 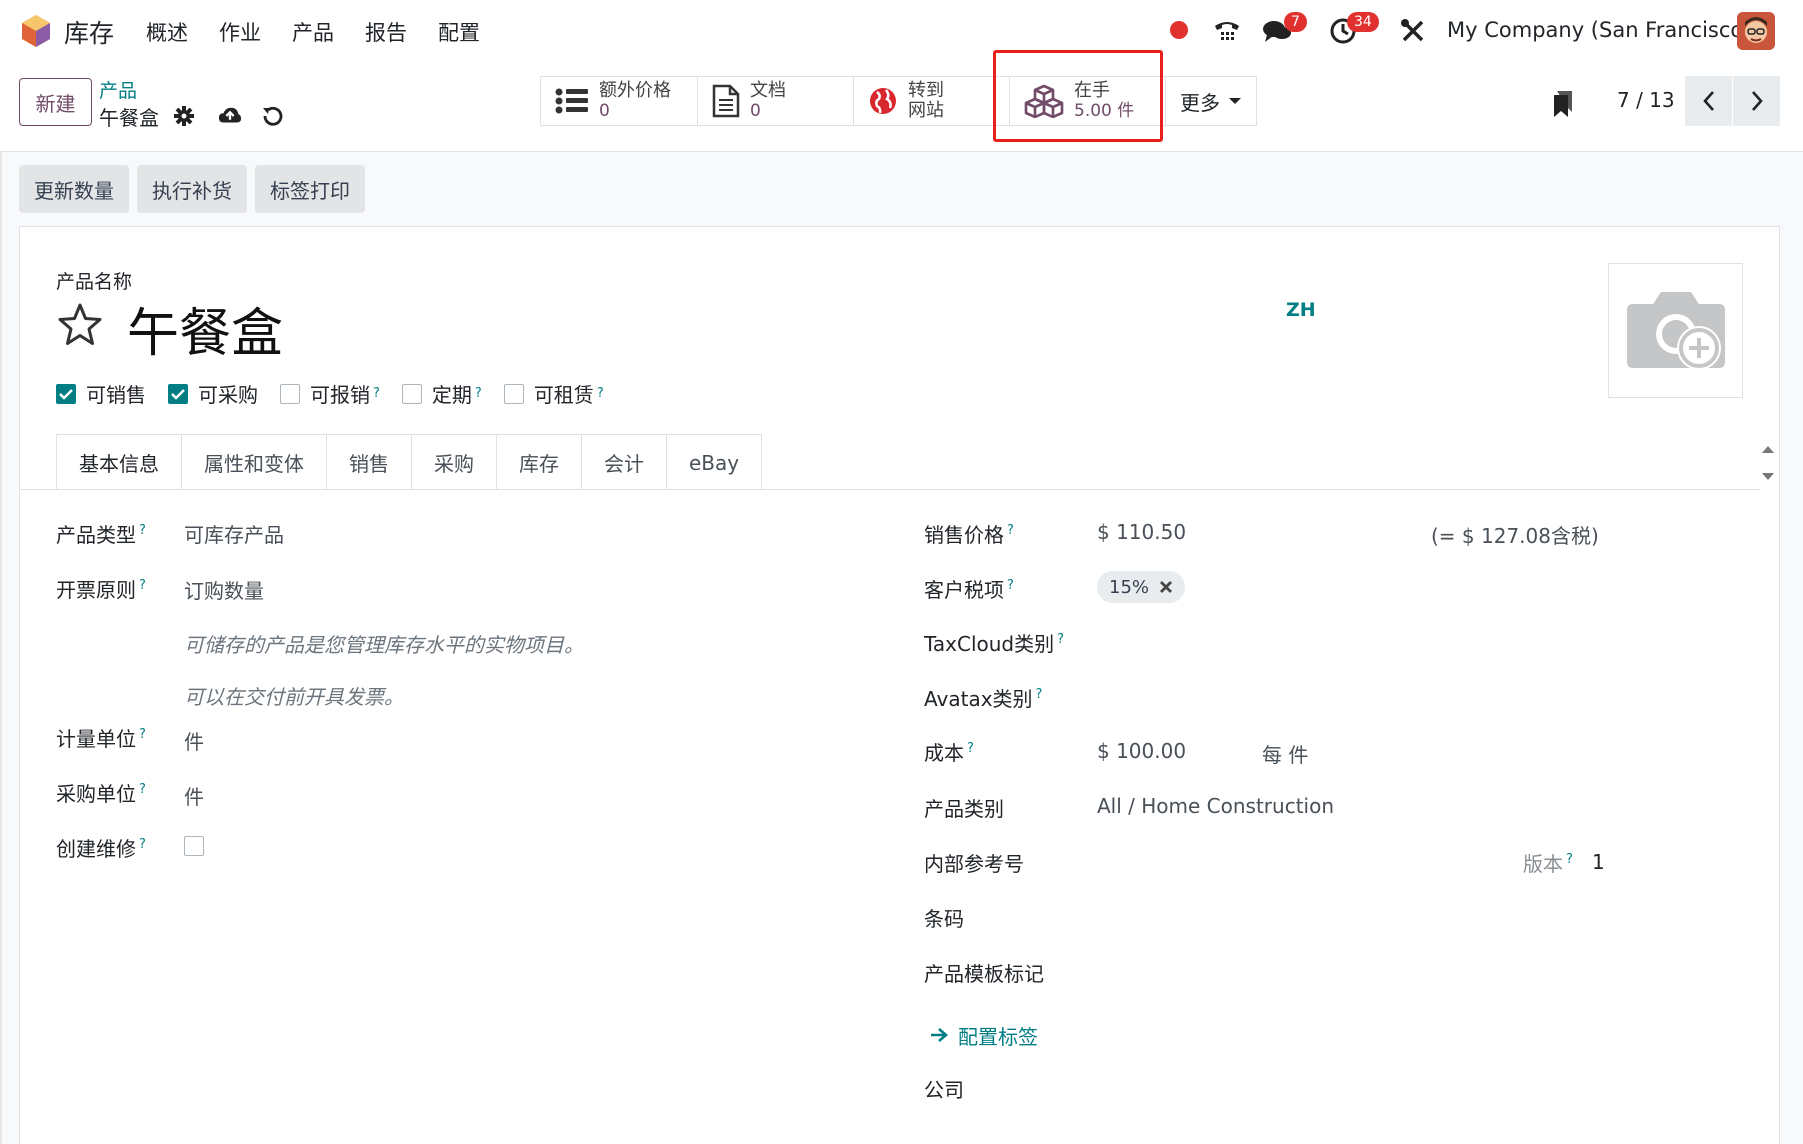 I want to click on phone-icon, so click(x=1227, y=31).